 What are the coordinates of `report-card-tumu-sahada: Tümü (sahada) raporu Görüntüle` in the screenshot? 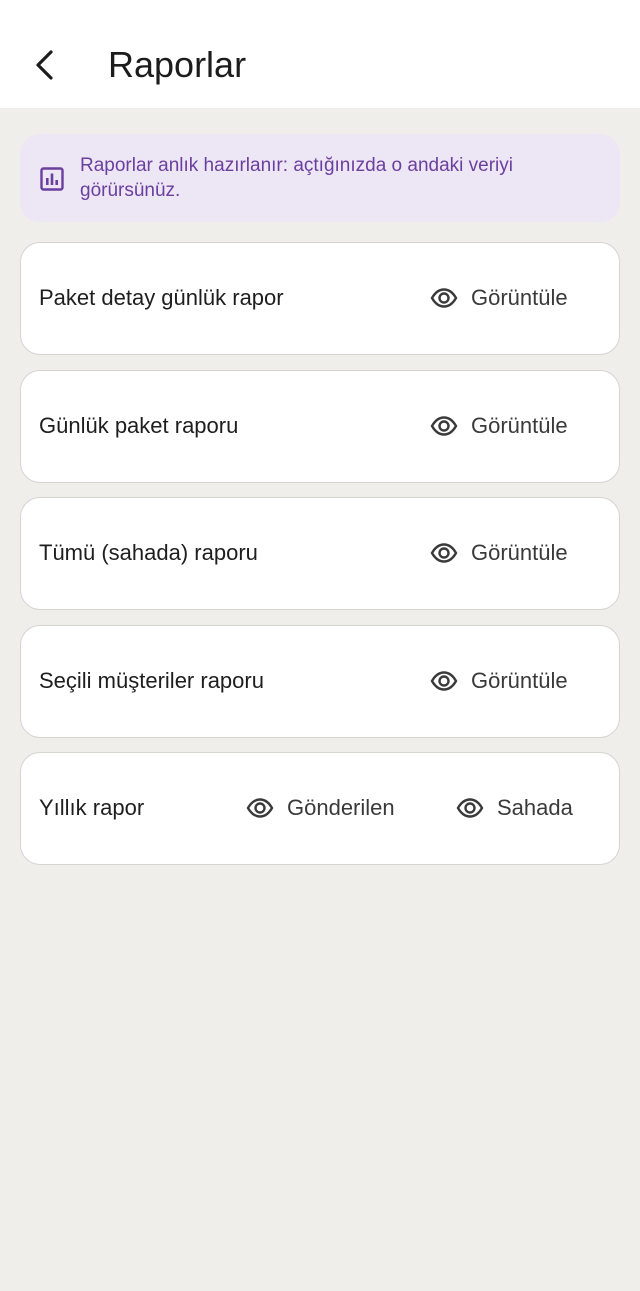 It's located at (320, 553).